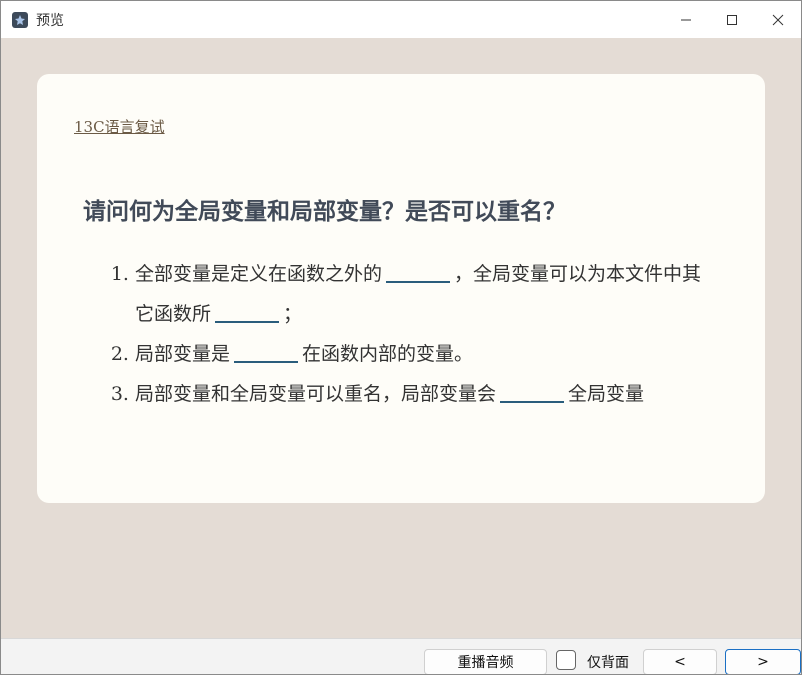 This screenshot has height=675, width=802. Describe the element at coordinates (293, 314) in the screenshot. I see `answer-text: ；` at that location.